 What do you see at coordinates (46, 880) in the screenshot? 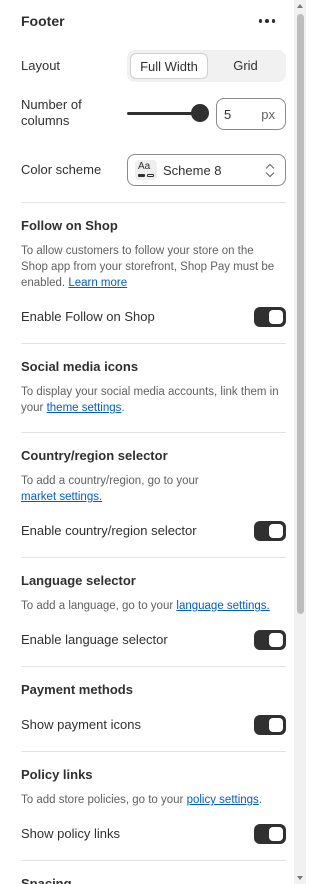
I see `spacing-title: Spacing` at bounding box center [46, 880].